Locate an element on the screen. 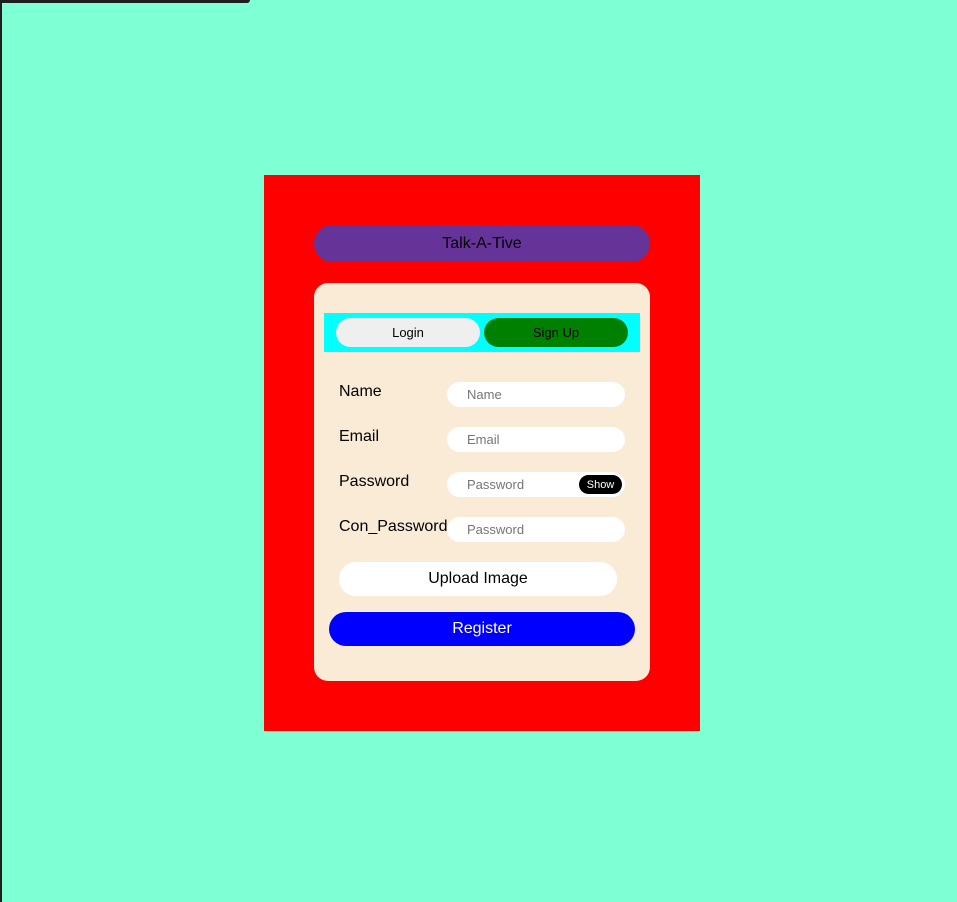 The image size is (957, 902). password-label: Password is located at coordinates (374, 481).